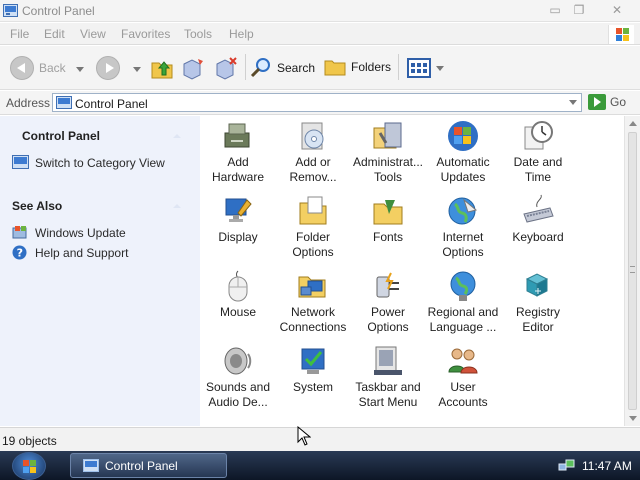  Describe the element at coordinates (320, 34) in the screenshot. I see `menu-bar: File Edit View Favorites Tools Help` at that location.